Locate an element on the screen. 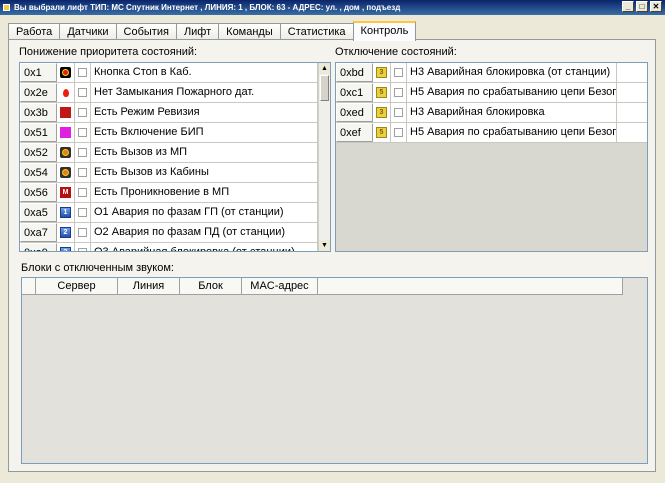  state-code: 0xa7 is located at coordinates (38, 232).